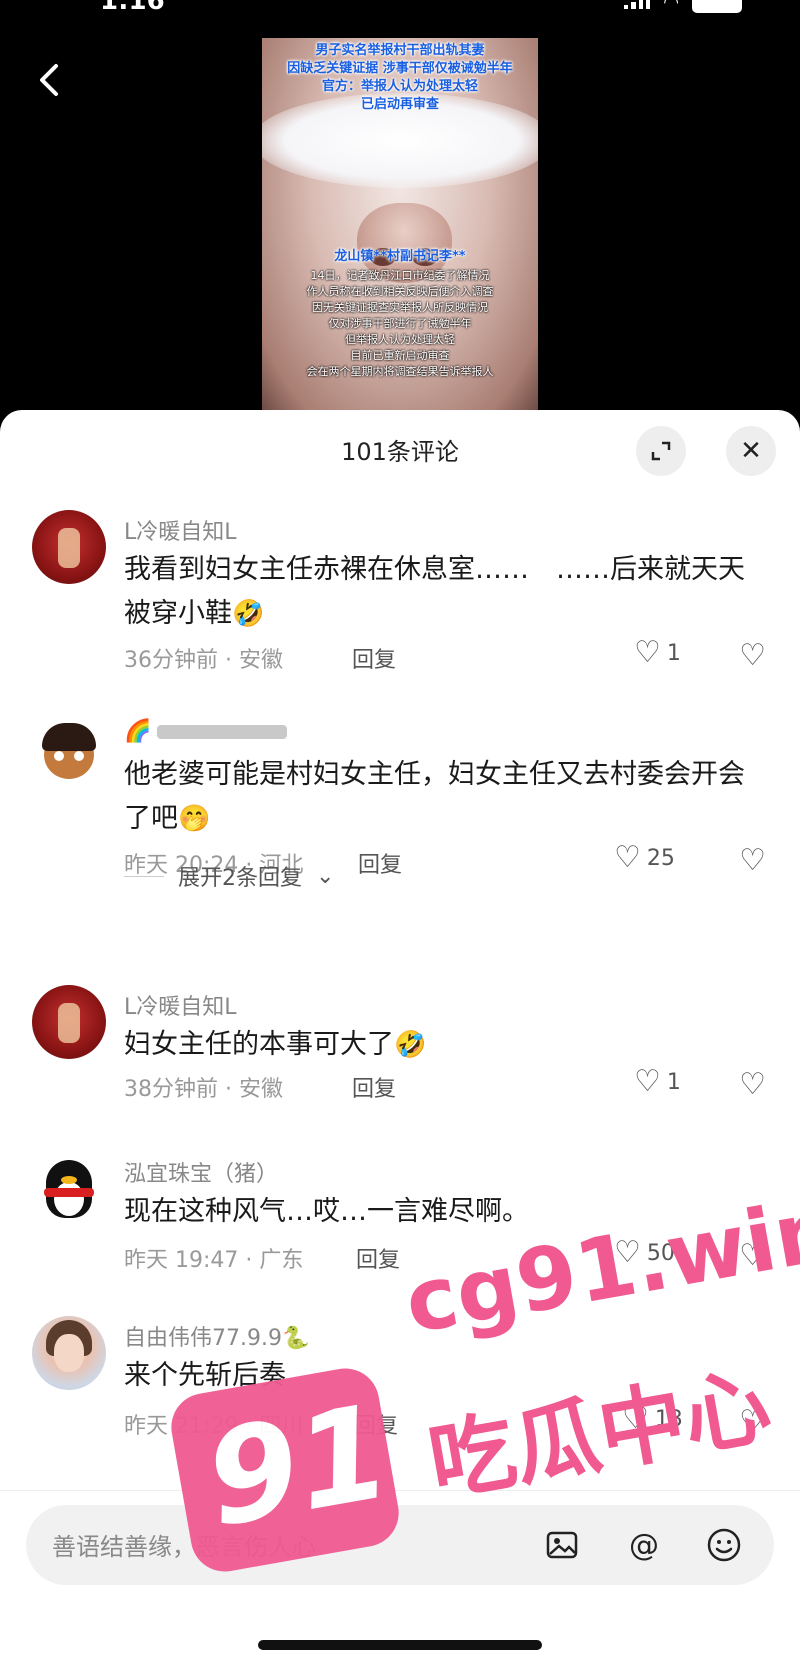 The image size is (800, 1673). What do you see at coordinates (637, 4) in the screenshot?
I see `signal-icon` at bounding box center [637, 4].